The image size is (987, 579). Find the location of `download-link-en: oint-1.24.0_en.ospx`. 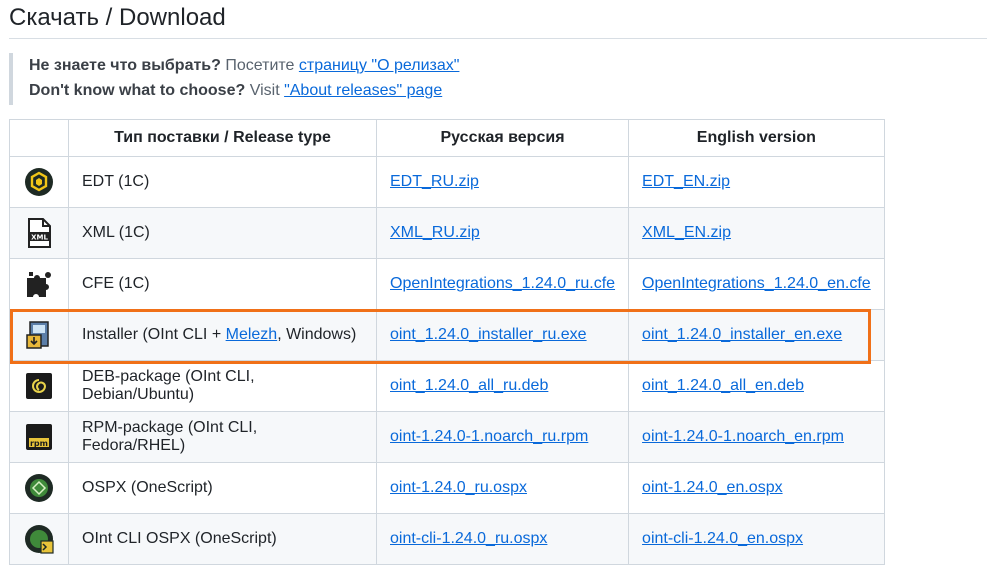

download-link-en: oint-1.24.0_en.ospx is located at coordinates (712, 487).